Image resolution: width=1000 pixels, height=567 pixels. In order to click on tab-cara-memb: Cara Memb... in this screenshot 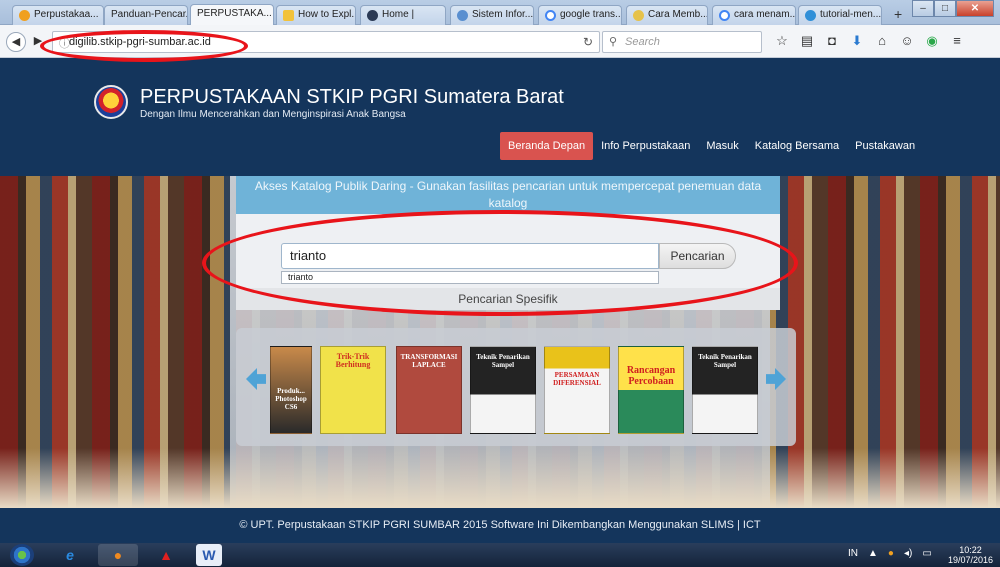, I will do `click(667, 15)`.